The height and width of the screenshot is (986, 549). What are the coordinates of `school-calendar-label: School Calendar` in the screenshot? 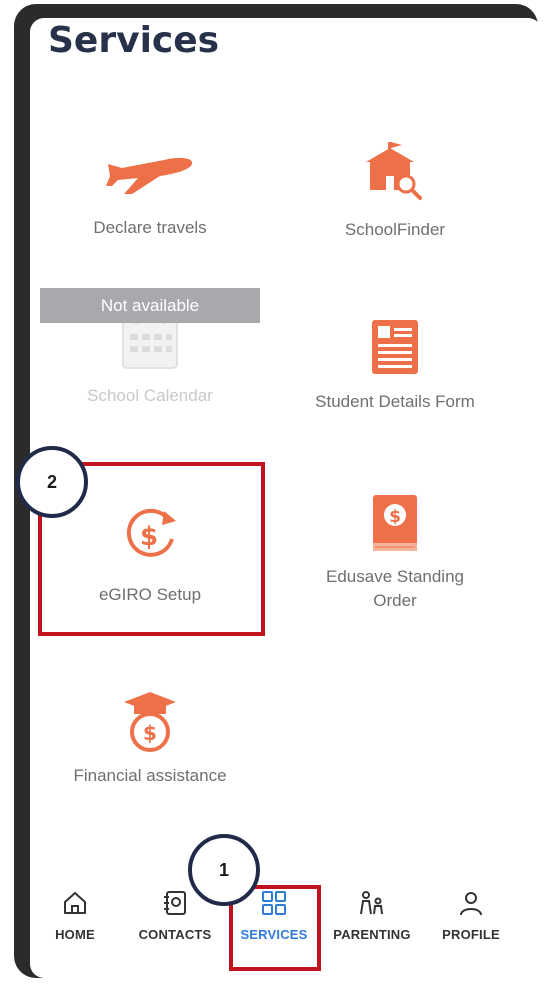 It's located at (150, 395).